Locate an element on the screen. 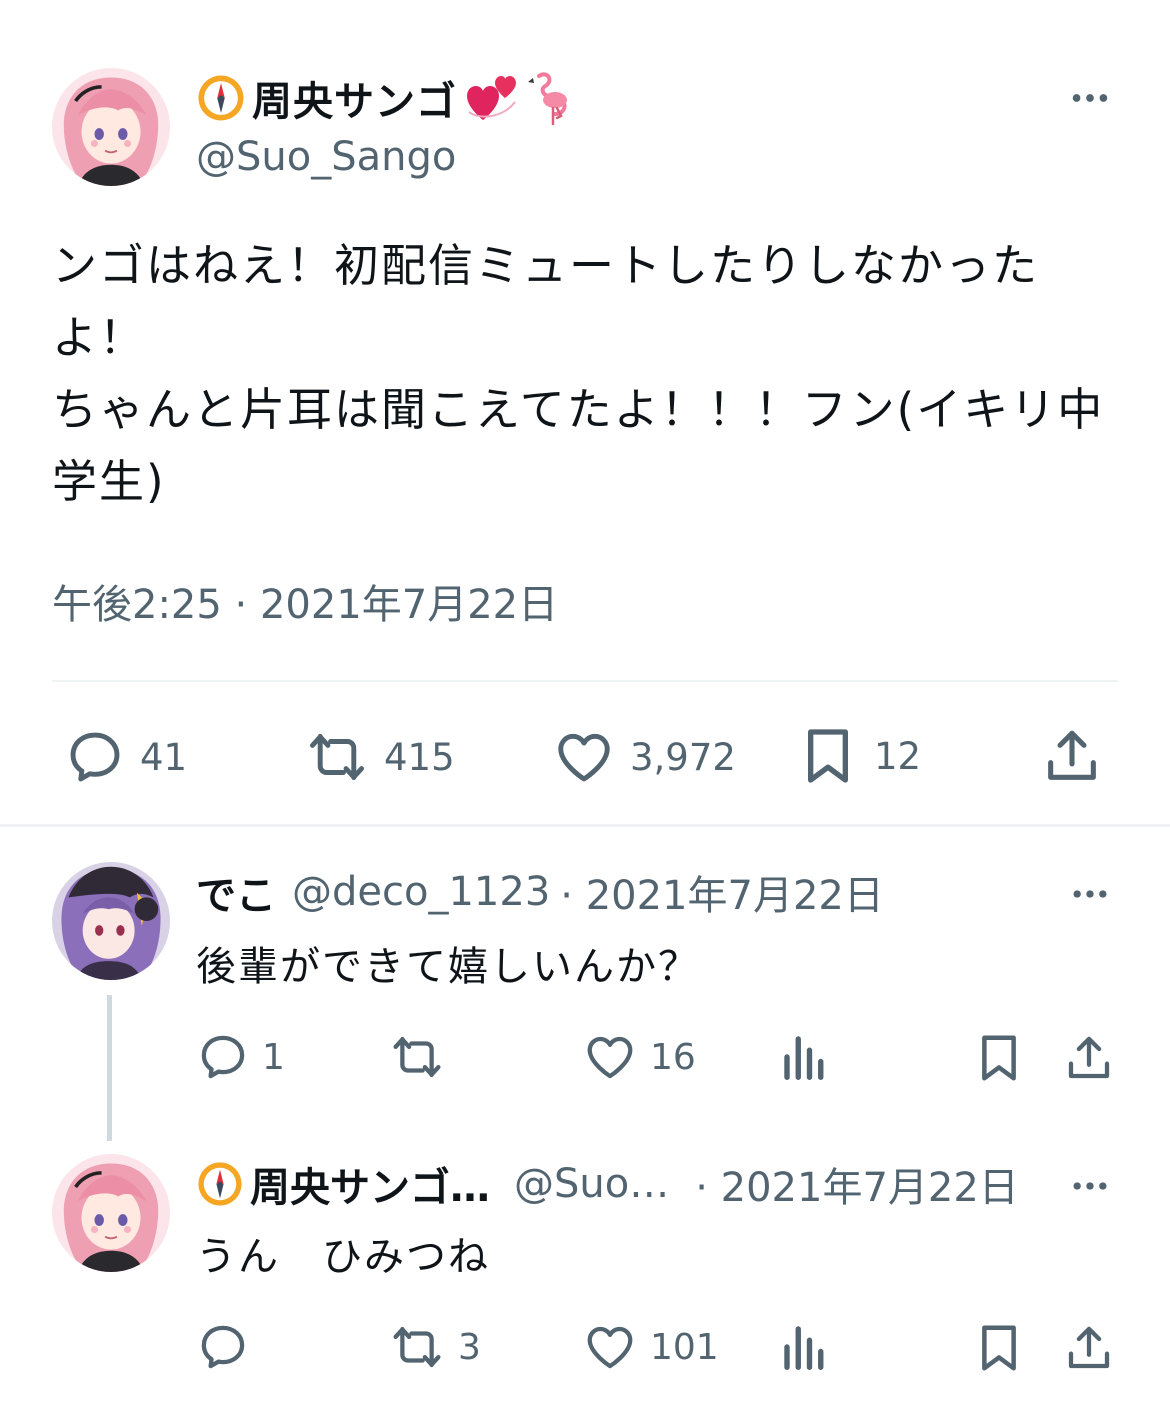 This screenshot has height=1412, width=1170. reply-button: 1 is located at coordinates (240, 1057).